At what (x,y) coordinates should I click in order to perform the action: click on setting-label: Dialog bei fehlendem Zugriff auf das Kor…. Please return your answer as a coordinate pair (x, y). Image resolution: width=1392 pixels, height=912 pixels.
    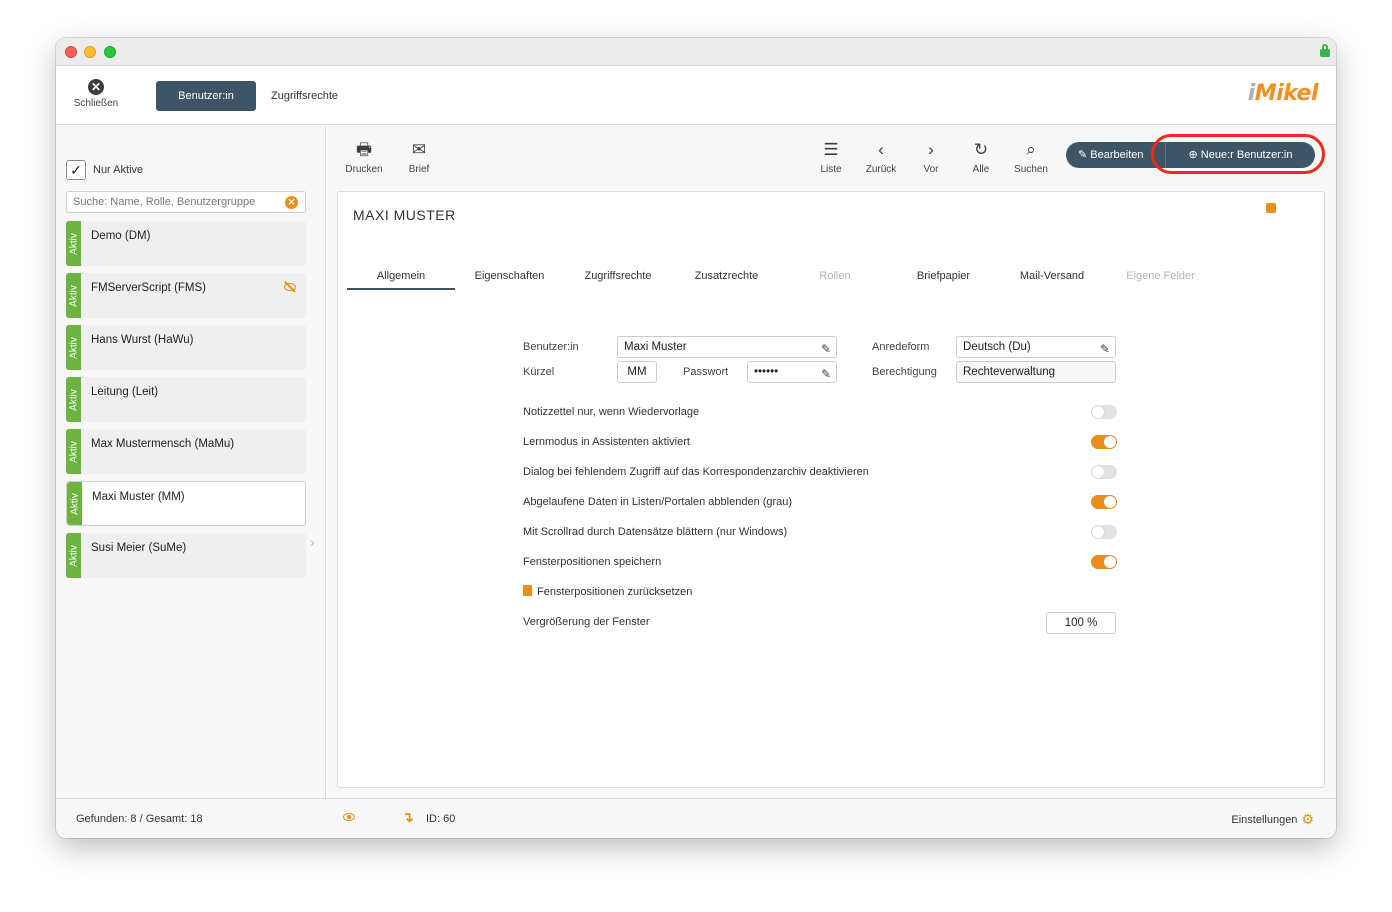
    Looking at the image, I should click on (696, 472).